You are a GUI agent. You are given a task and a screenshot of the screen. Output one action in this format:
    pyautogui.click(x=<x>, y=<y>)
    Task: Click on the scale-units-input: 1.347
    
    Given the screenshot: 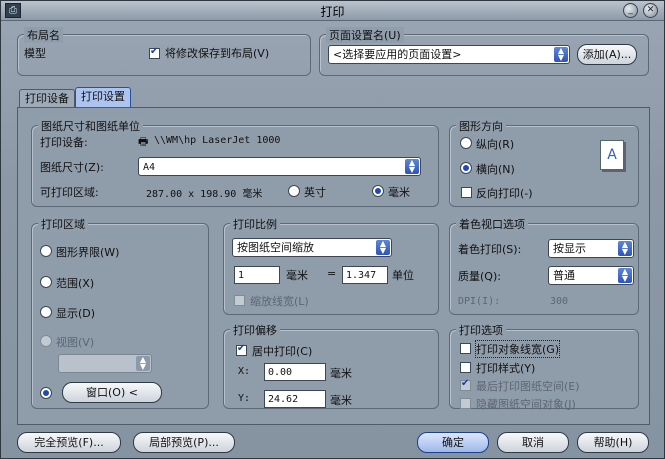 What is the action you would take?
    pyautogui.click(x=365, y=275)
    